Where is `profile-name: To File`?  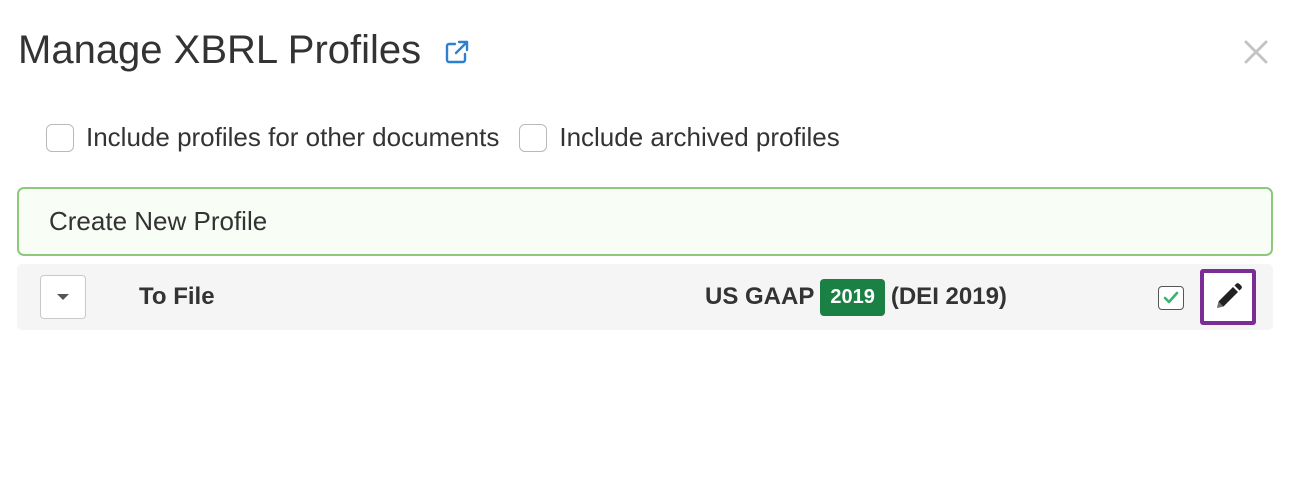
profile-name: To File is located at coordinates (177, 296).